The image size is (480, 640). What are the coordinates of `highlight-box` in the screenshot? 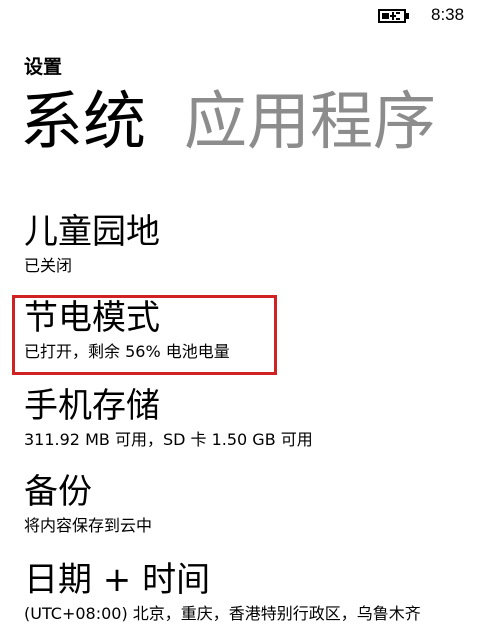 It's located at (144, 335).